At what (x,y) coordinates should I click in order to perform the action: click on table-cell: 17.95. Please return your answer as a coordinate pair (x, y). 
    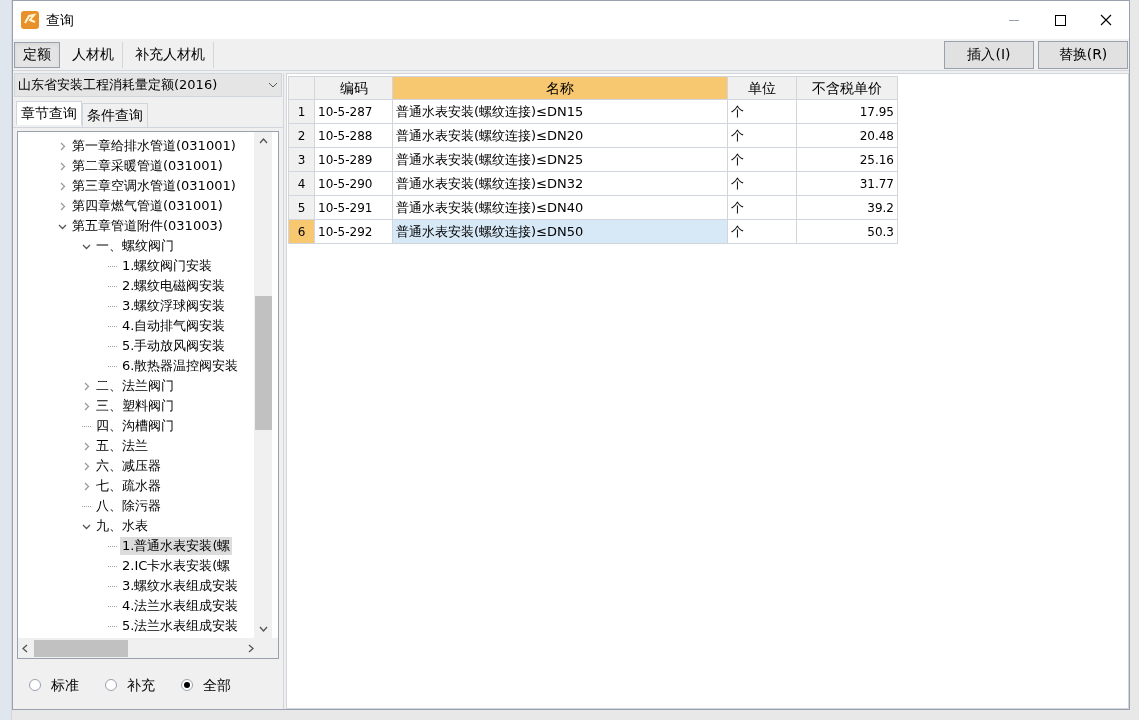
    Looking at the image, I should click on (847, 112).